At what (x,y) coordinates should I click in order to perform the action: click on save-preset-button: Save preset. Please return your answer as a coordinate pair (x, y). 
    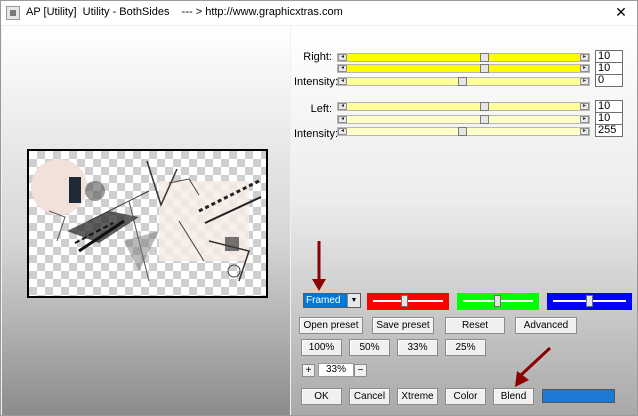
    Looking at the image, I should click on (403, 325).